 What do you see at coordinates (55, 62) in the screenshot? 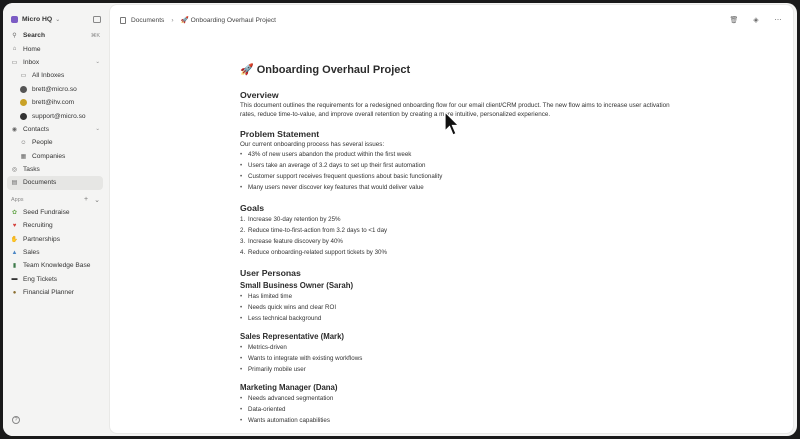
I see `sidebar-item-inbox: ▭ Inbox ⌄` at bounding box center [55, 62].